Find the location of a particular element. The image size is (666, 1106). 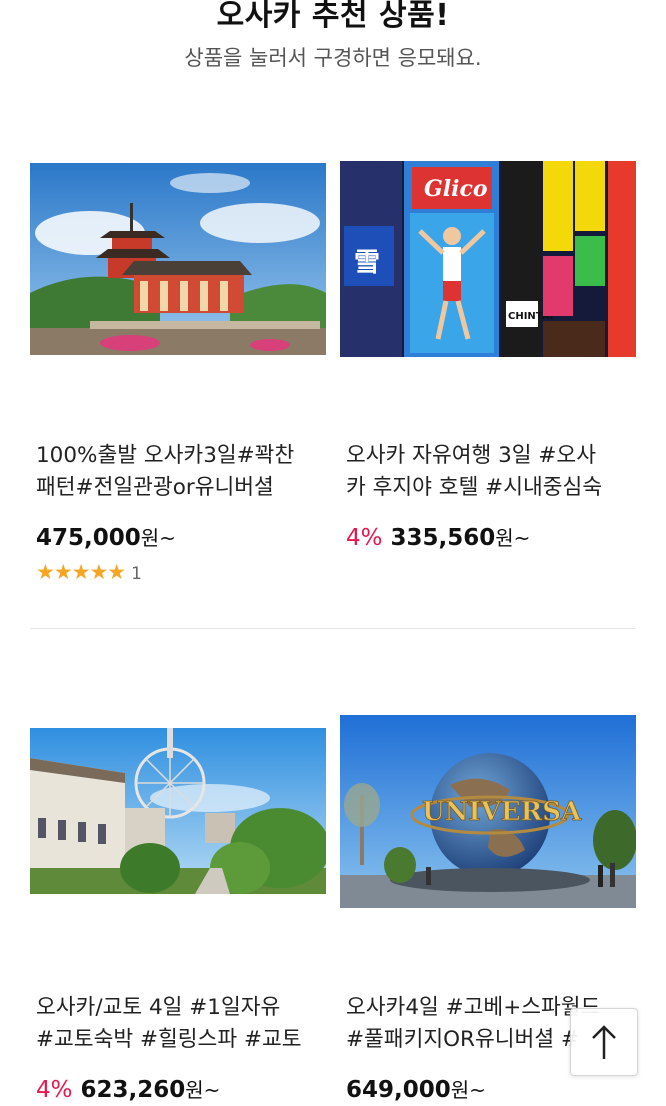

product-image-dotonbori-signs: 雪 Glico CHINTAI is located at coordinates (488, 259).